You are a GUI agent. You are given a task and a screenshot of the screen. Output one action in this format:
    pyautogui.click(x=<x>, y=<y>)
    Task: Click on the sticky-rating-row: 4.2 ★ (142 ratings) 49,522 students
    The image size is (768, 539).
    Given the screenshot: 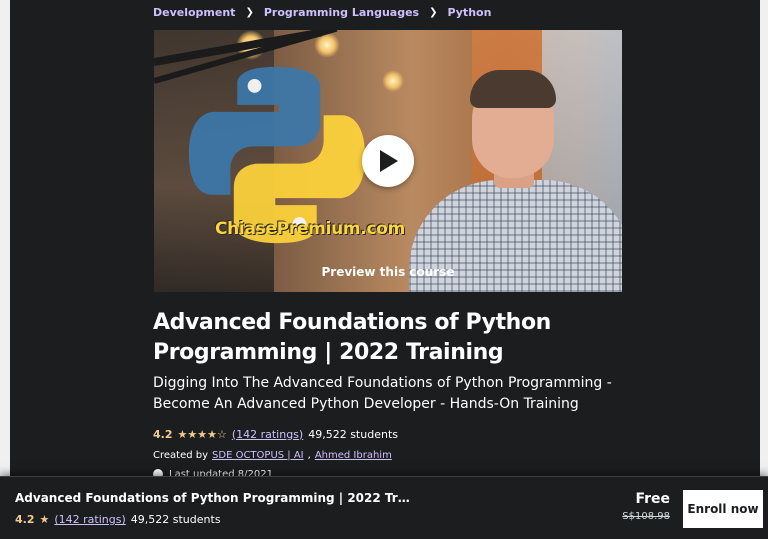 What is the action you would take?
    pyautogui.click(x=118, y=519)
    